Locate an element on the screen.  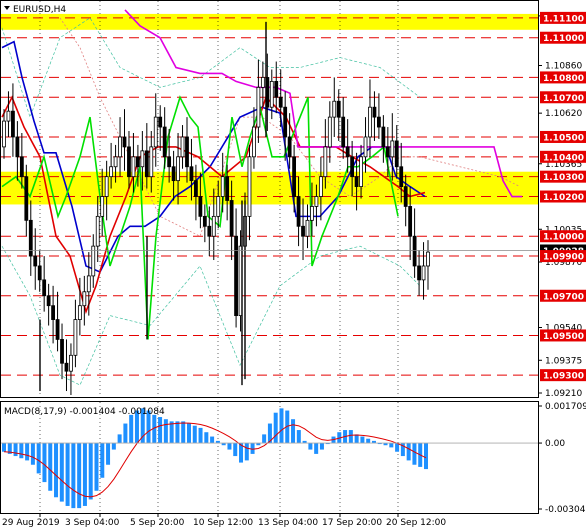
macd-tick-label: 0.00 is located at coordinates (555, 444).